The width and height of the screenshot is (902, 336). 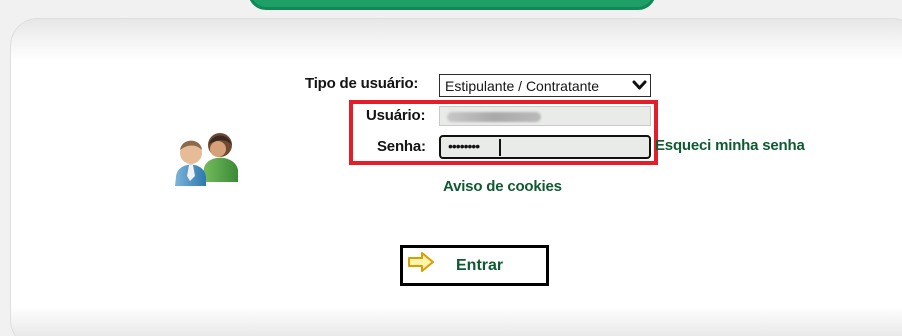 I want to click on enter-button-label: Entrar, so click(x=480, y=265).